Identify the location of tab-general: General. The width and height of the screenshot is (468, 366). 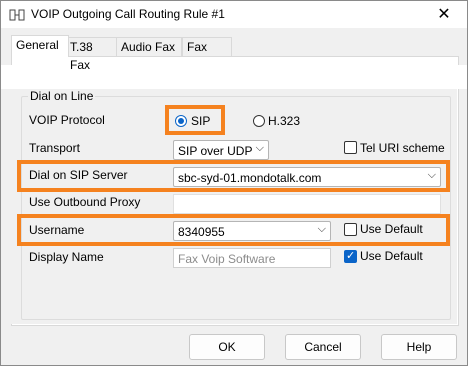
(40, 46).